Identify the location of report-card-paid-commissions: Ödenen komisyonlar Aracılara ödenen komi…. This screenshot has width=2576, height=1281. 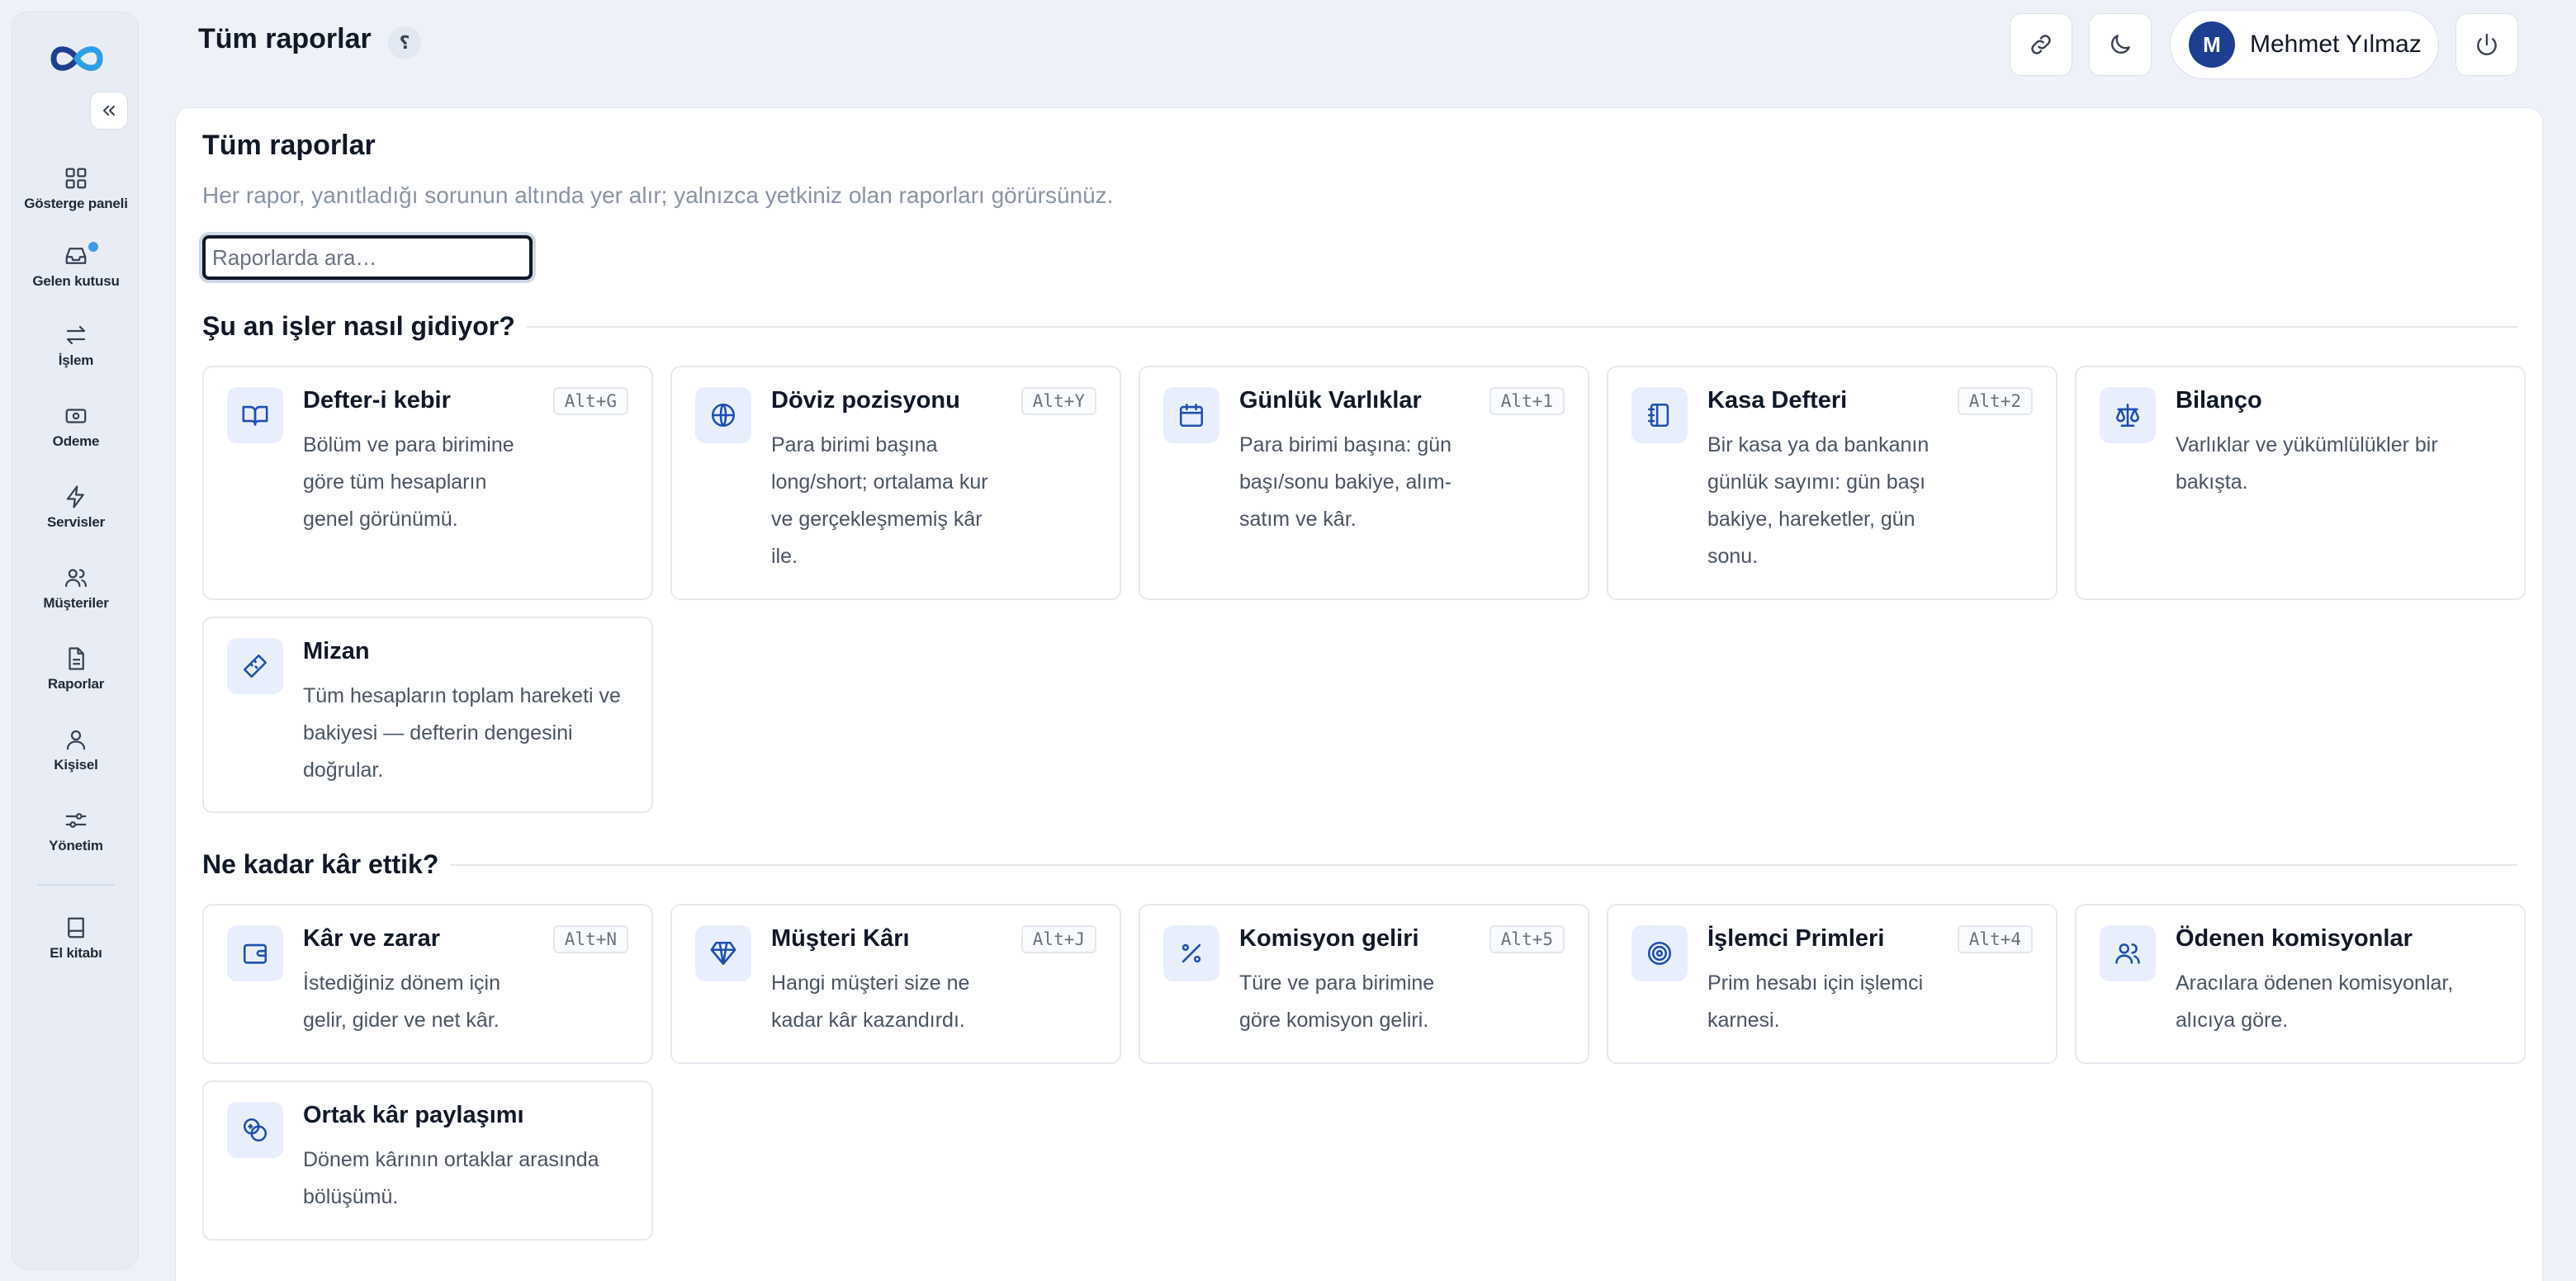
(2300, 984).